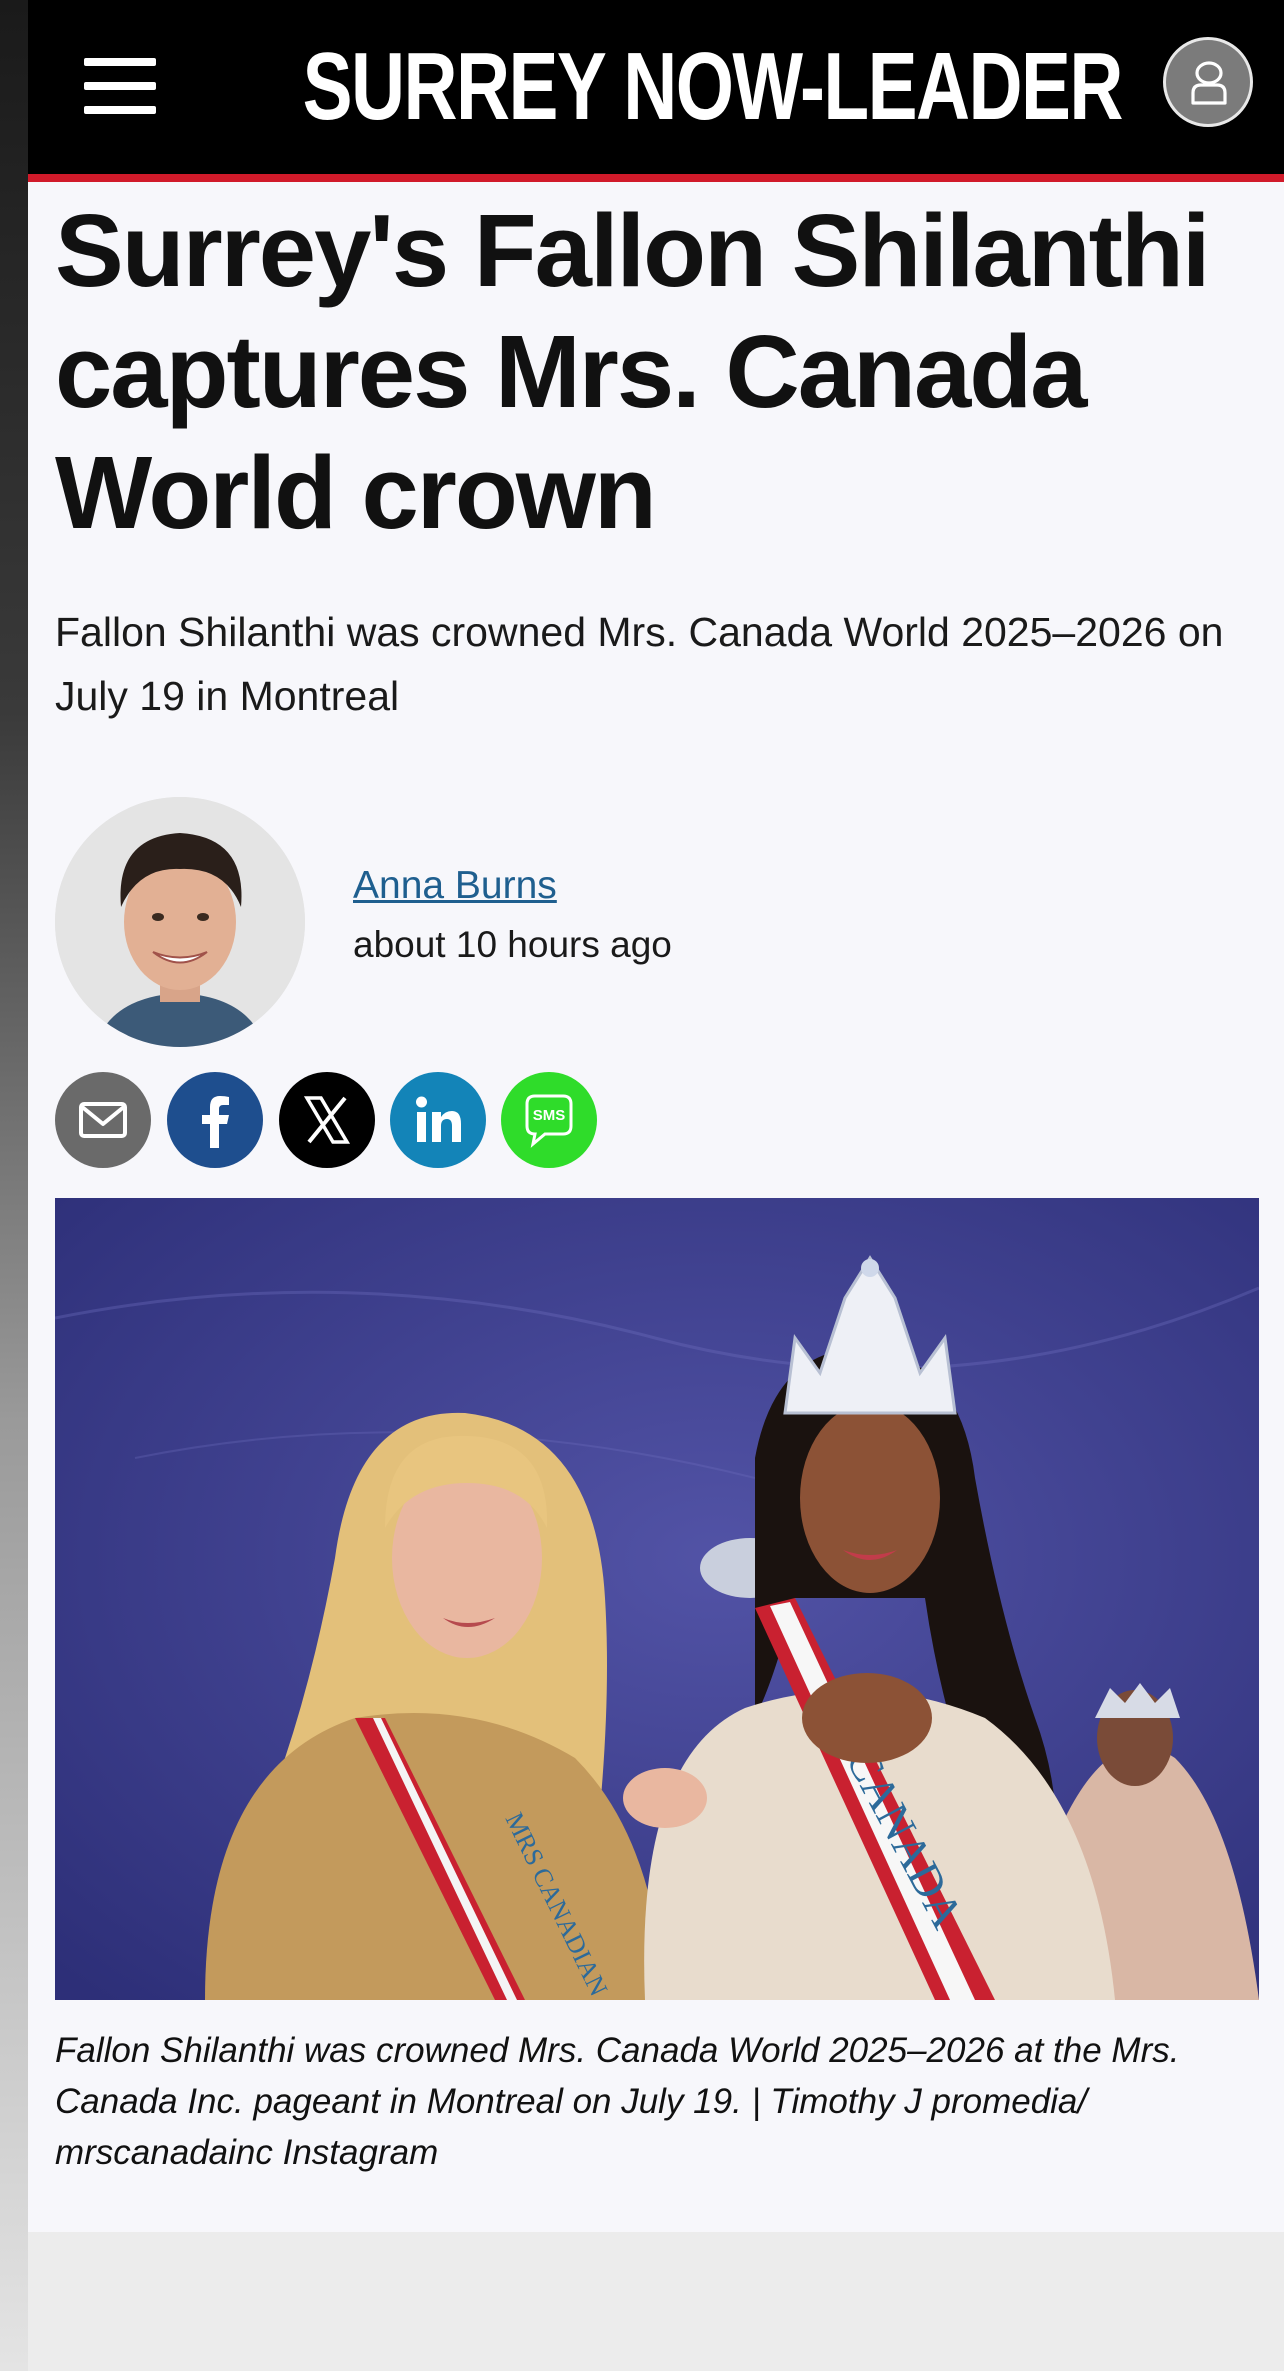  What do you see at coordinates (713, 87) in the screenshot?
I see `site-logo: SURREY NOW-LEADER` at bounding box center [713, 87].